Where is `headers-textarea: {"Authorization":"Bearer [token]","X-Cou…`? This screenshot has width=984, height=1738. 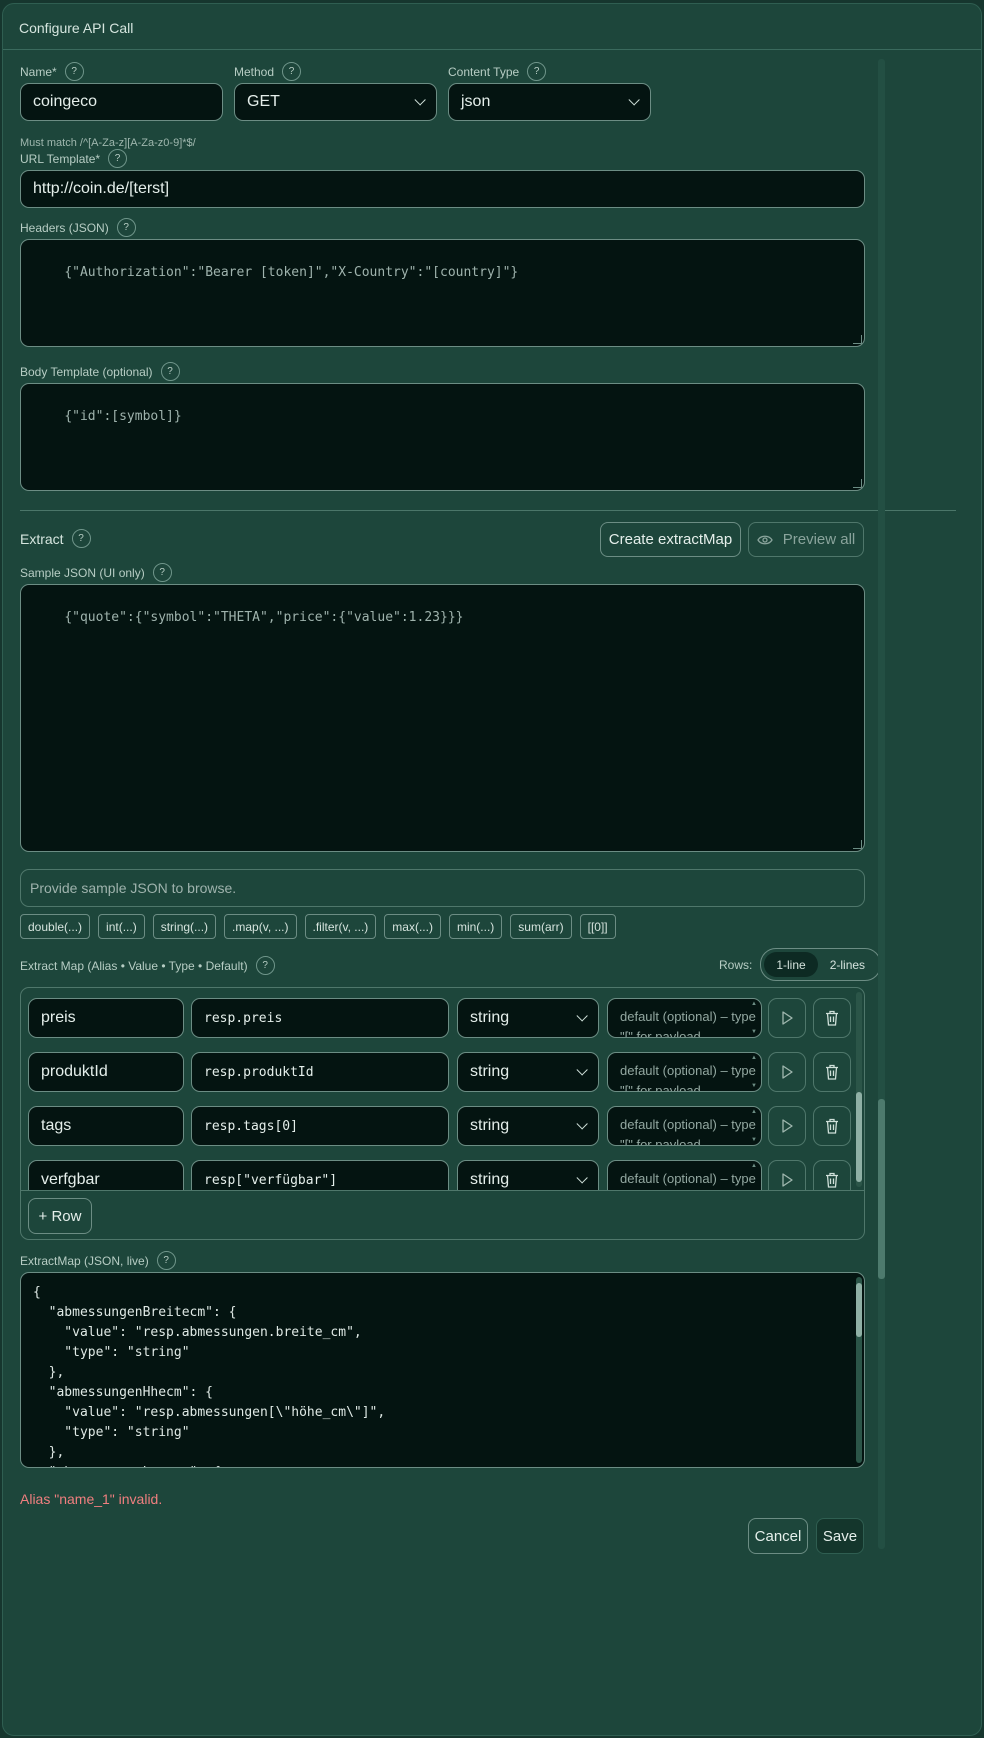
headers-textarea: {"Authorization":"Bearer [token]","X-Cou… is located at coordinates (442, 293).